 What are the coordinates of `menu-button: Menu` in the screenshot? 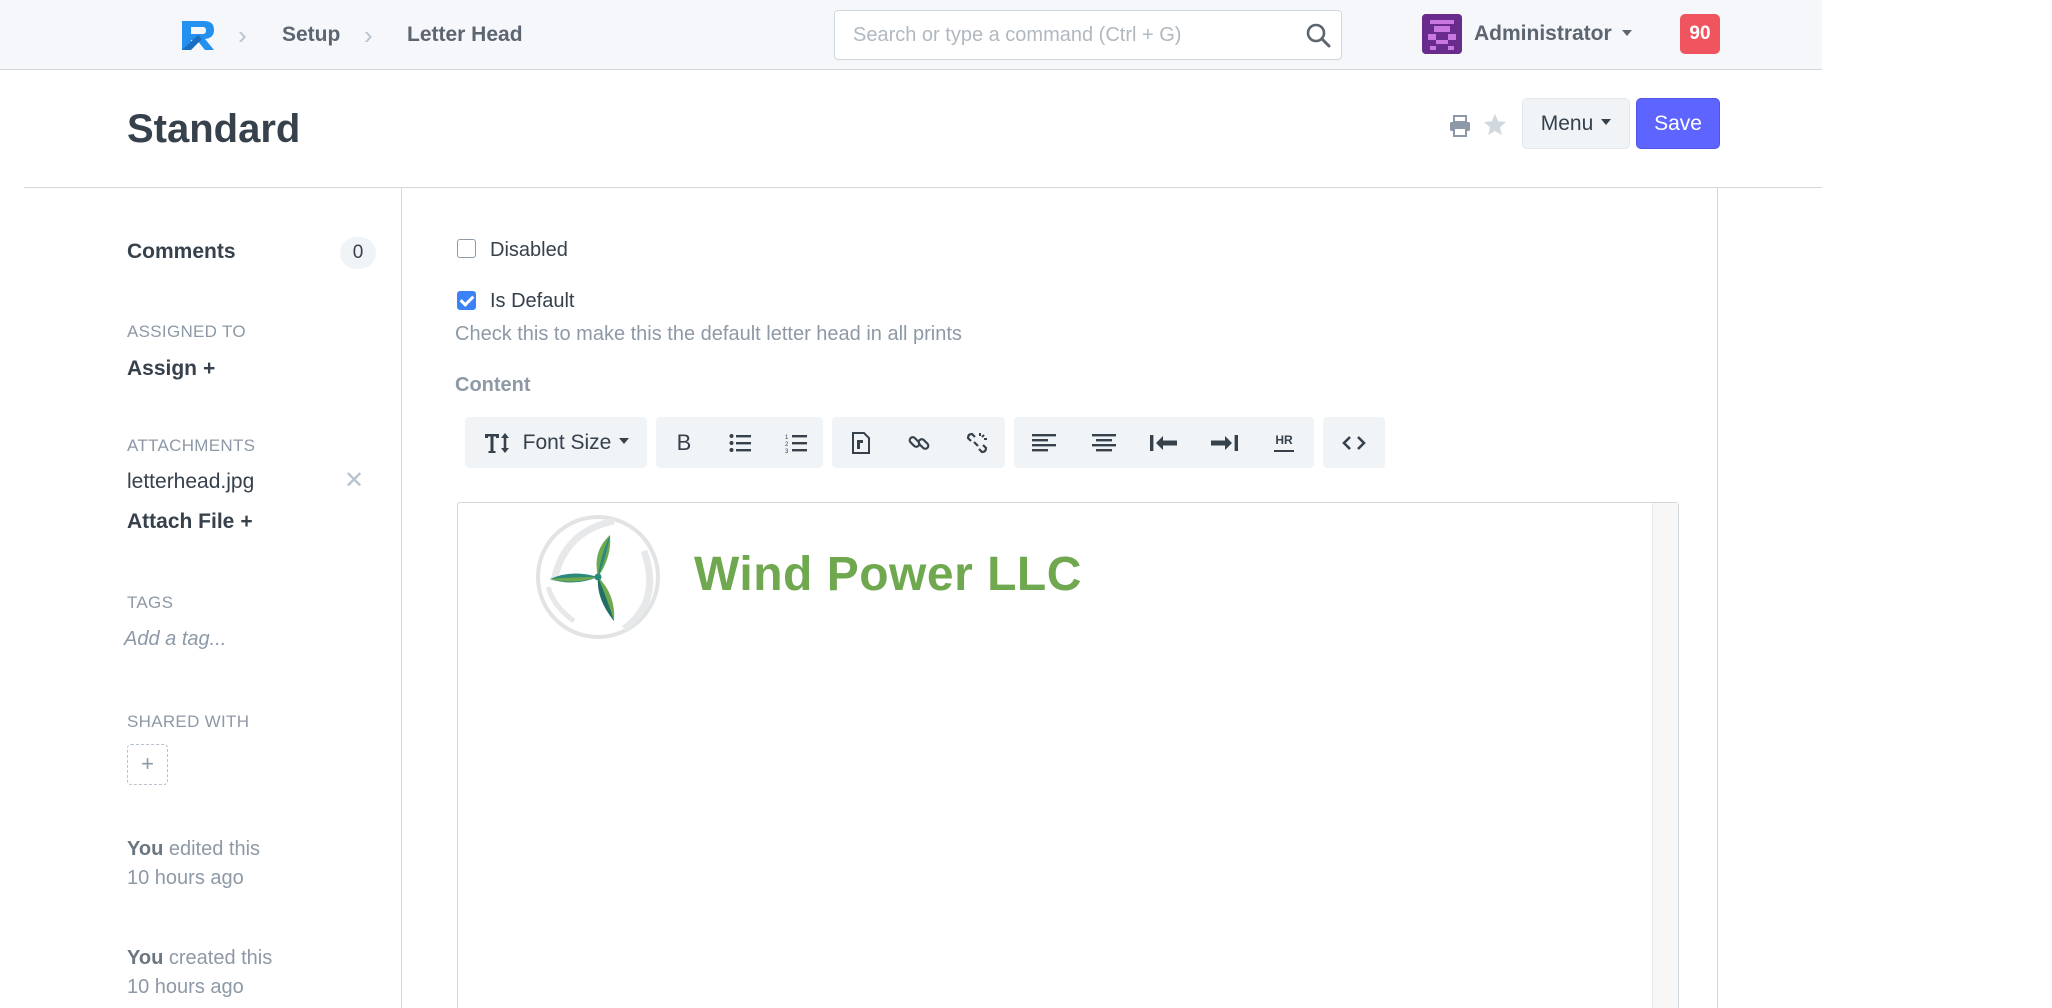 It's located at (1576, 123).